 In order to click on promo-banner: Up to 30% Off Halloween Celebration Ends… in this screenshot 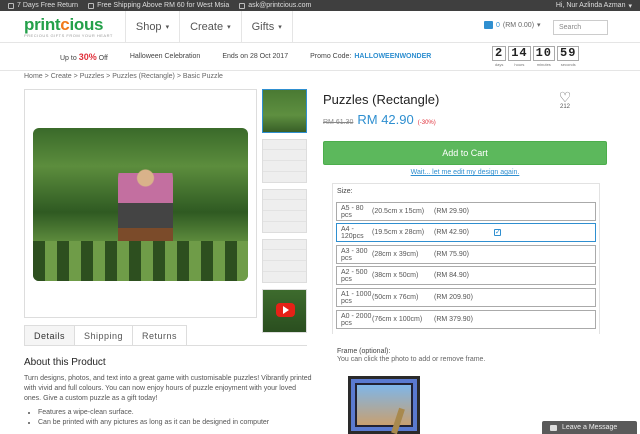, I will do `click(320, 57)`.